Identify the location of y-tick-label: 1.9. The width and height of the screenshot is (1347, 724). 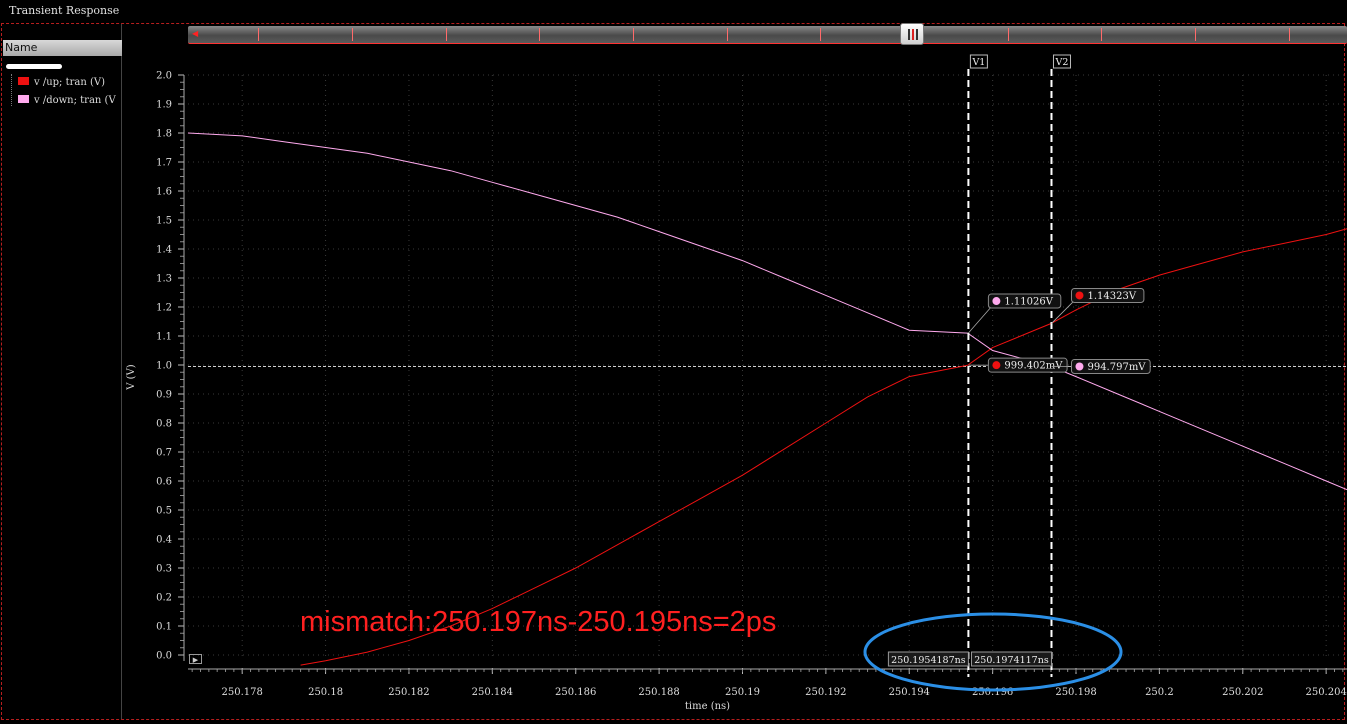
(164, 105).